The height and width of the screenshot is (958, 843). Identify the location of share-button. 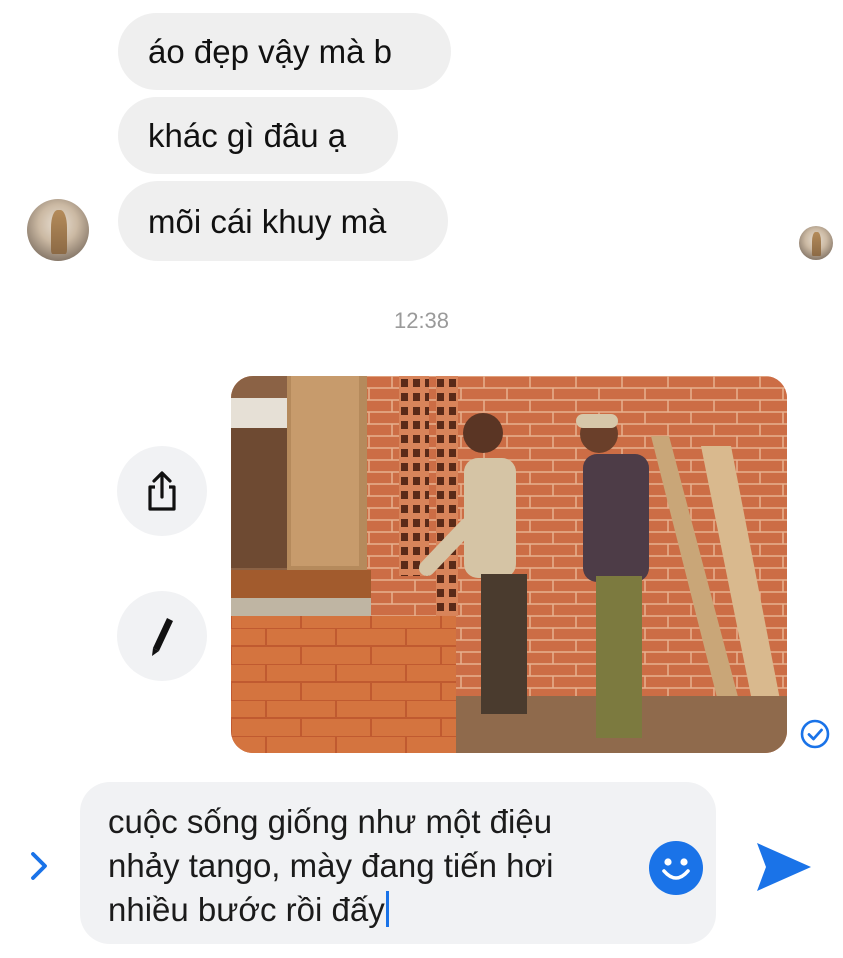
(162, 491).